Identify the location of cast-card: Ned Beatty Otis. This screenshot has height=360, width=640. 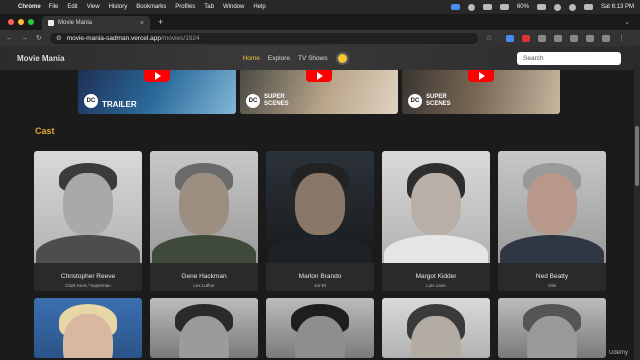
(552, 221).